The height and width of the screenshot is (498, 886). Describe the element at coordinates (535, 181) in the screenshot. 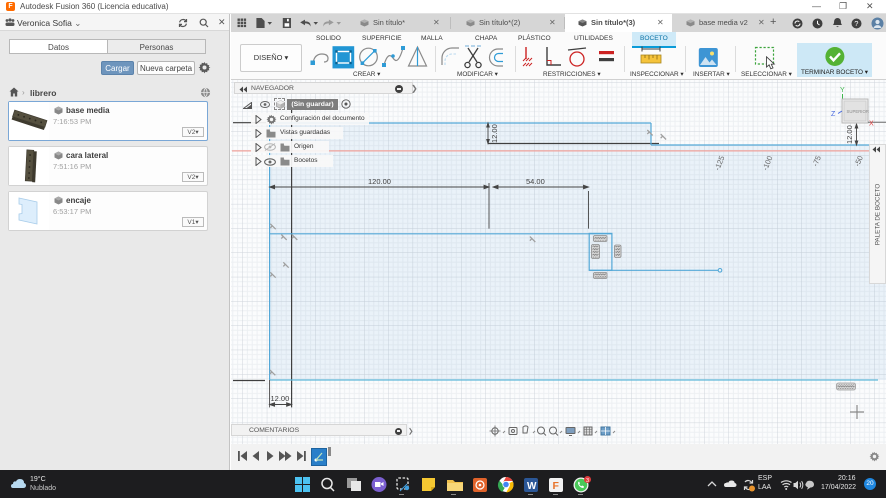

I see `svg-text: 54.00` at that location.